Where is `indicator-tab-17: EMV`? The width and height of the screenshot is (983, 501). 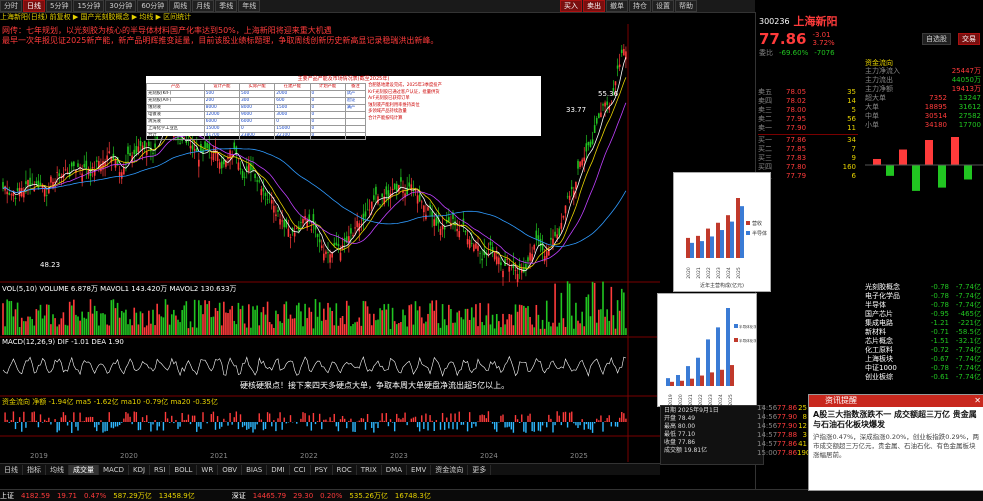 indicator-tab-17: EMV is located at coordinates (419, 470).